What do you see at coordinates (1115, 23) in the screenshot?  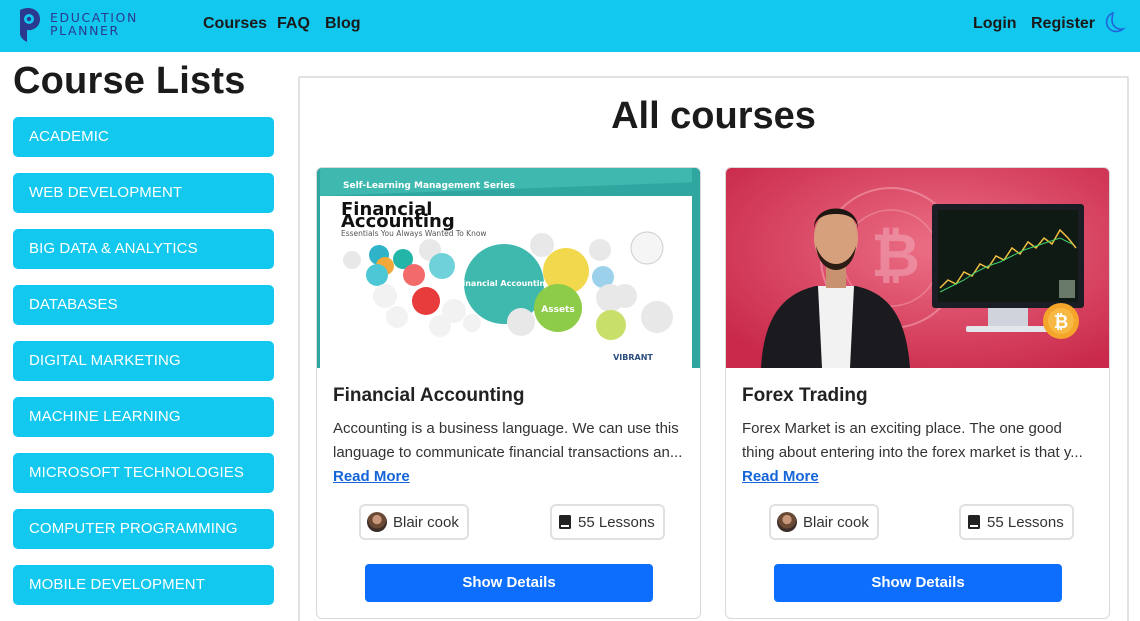 I see `dark-mode-moon-icon` at bounding box center [1115, 23].